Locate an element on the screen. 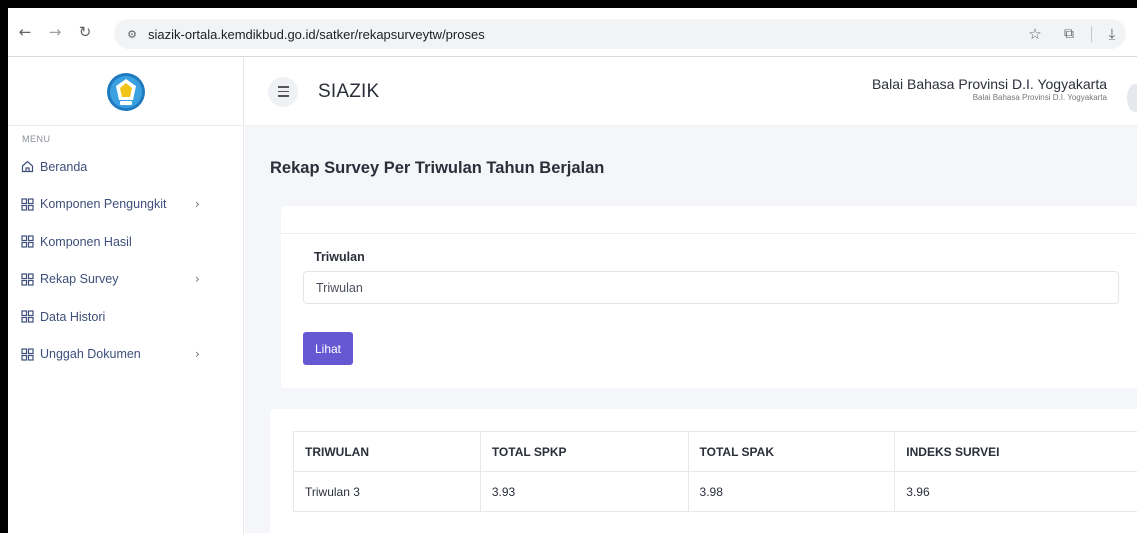 The width and height of the screenshot is (1137, 533). menu-section-title: MENU is located at coordinates (36, 139).